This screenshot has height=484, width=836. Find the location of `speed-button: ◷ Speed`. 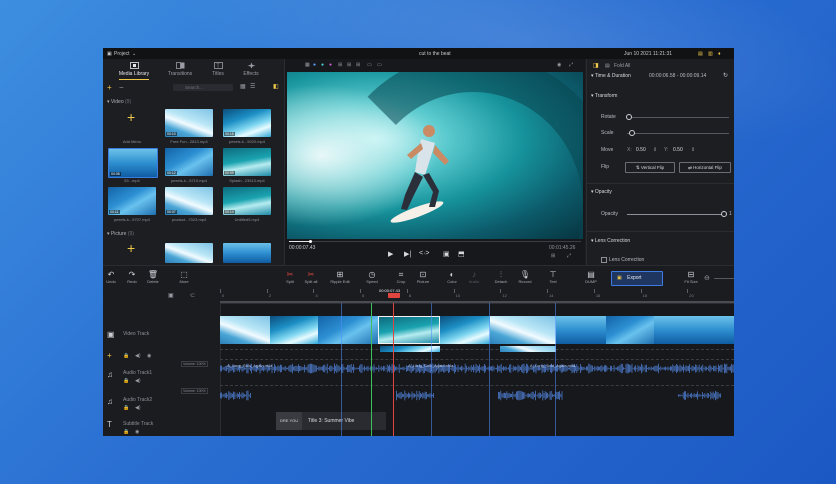

speed-button: ◷ Speed is located at coordinates (372, 277).